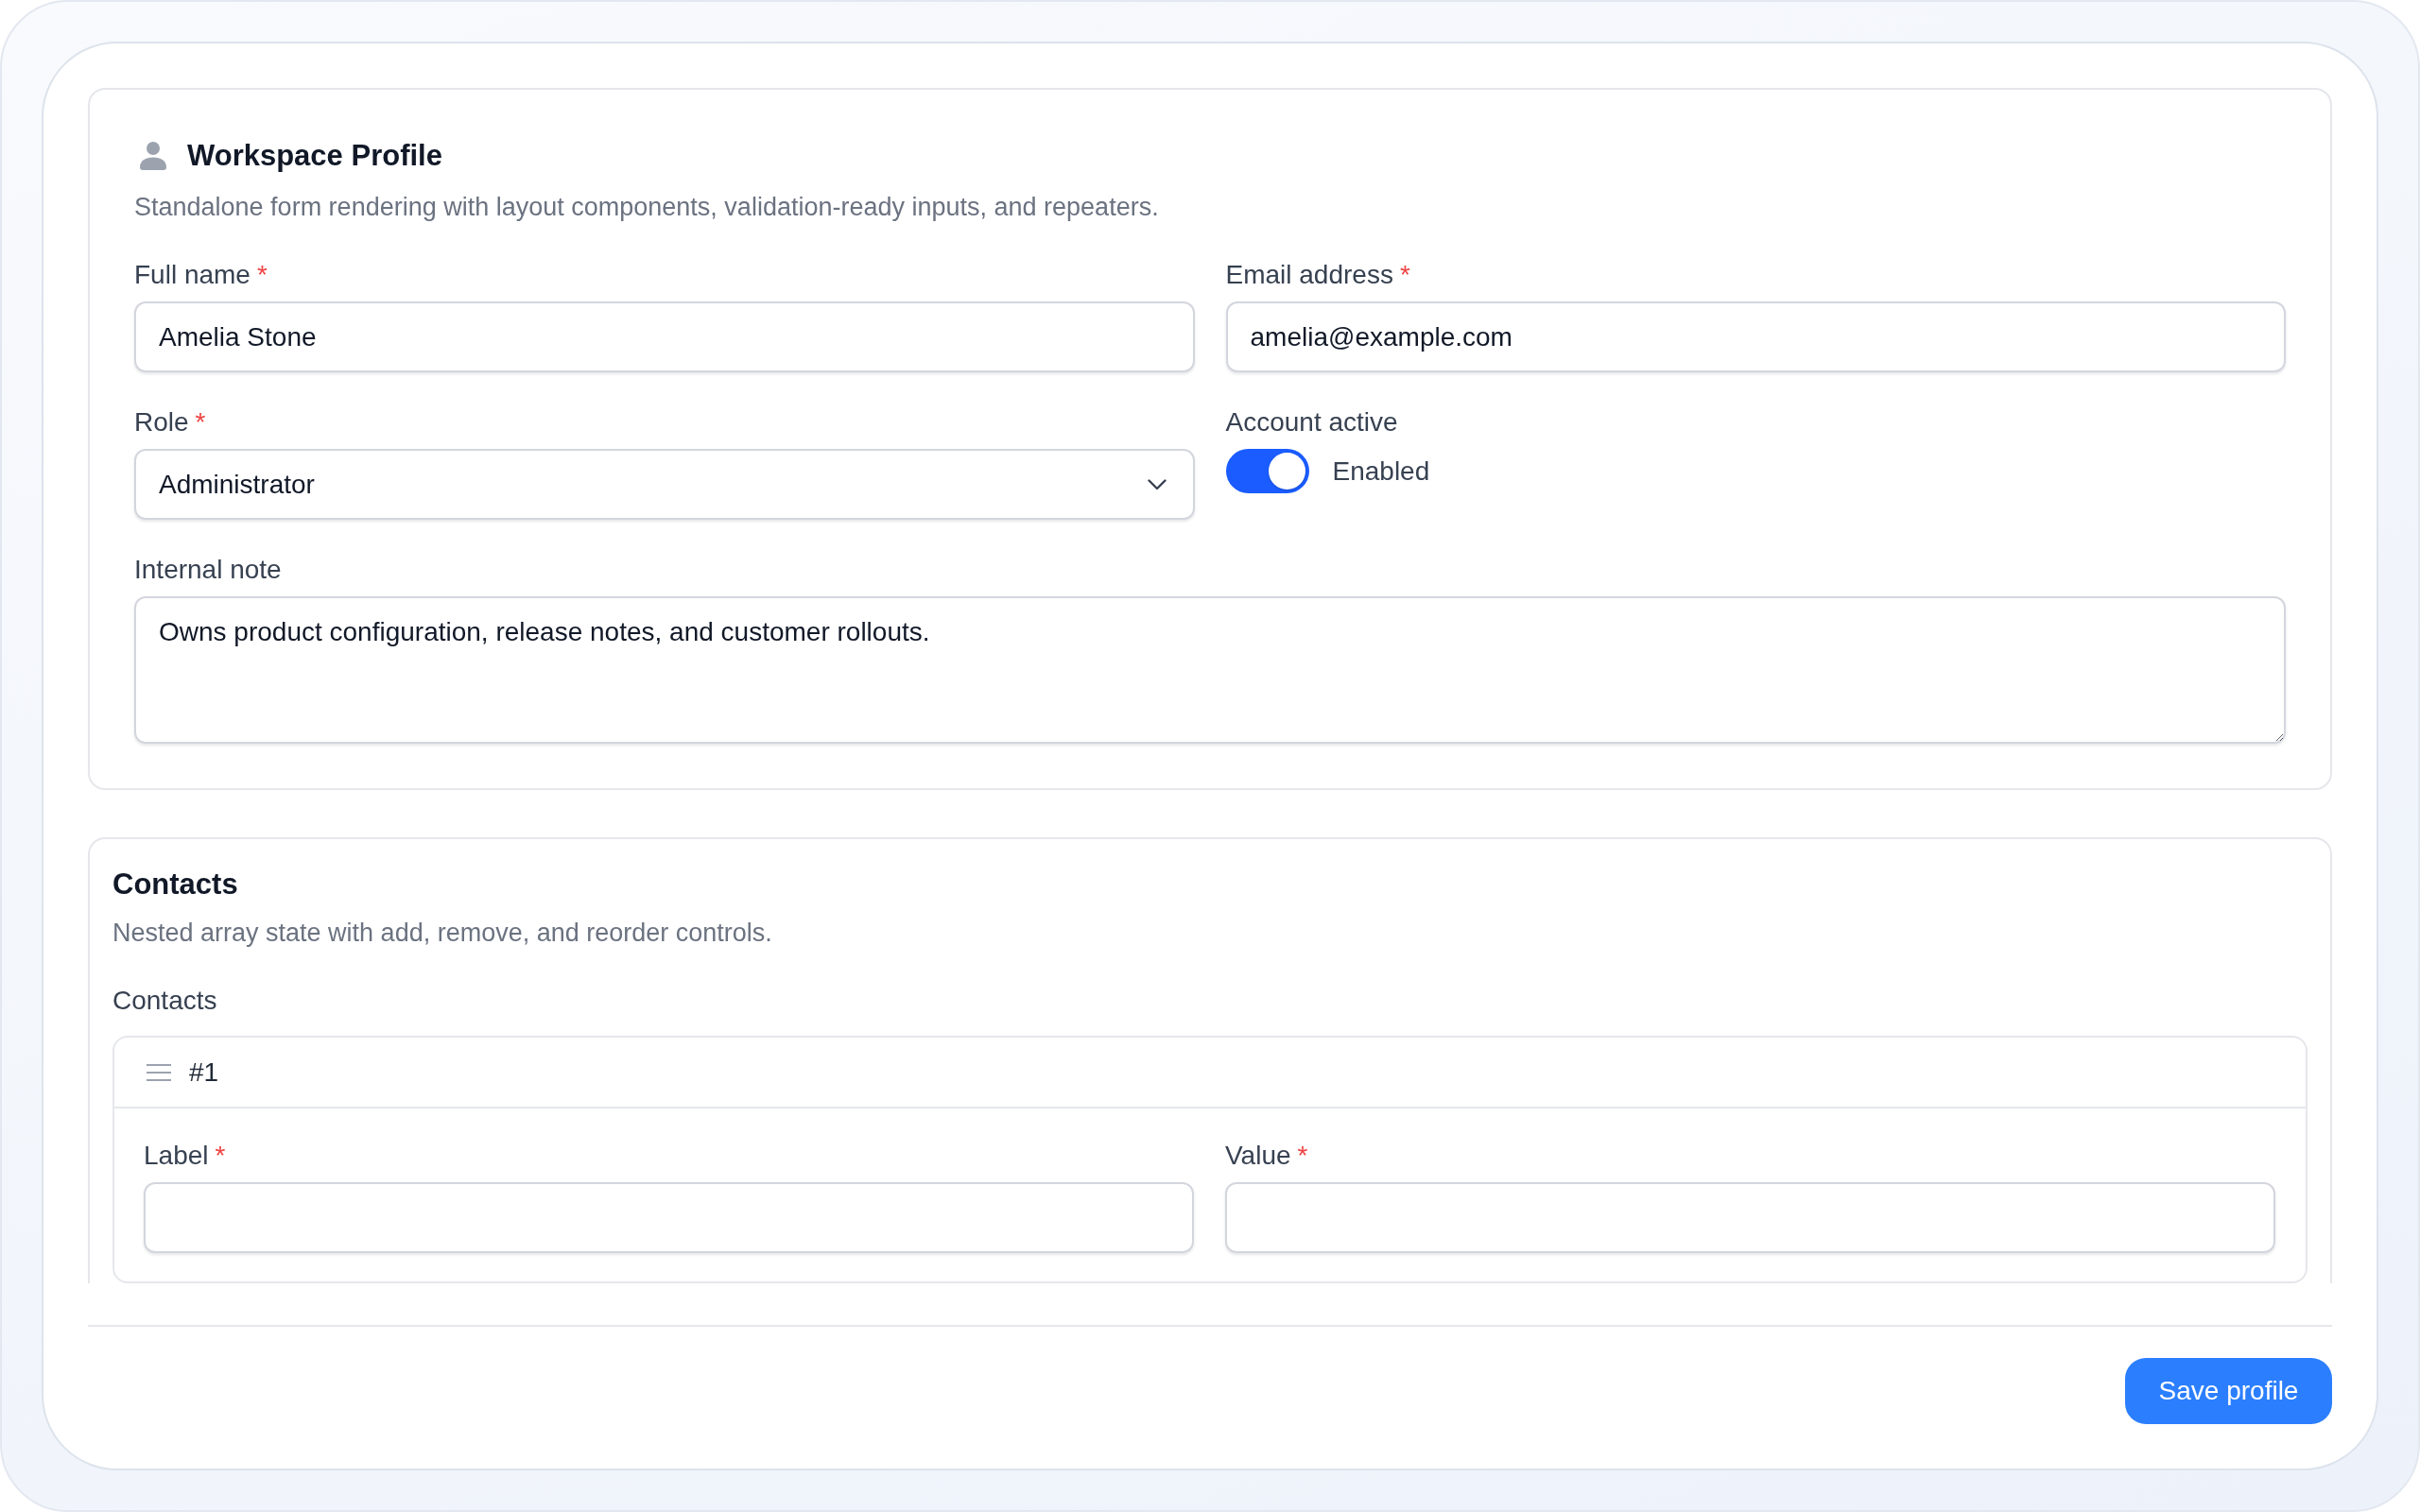 The image size is (2420, 1512). What do you see at coordinates (664, 484) in the screenshot?
I see `select-field: Administrator` at bounding box center [664, 484].